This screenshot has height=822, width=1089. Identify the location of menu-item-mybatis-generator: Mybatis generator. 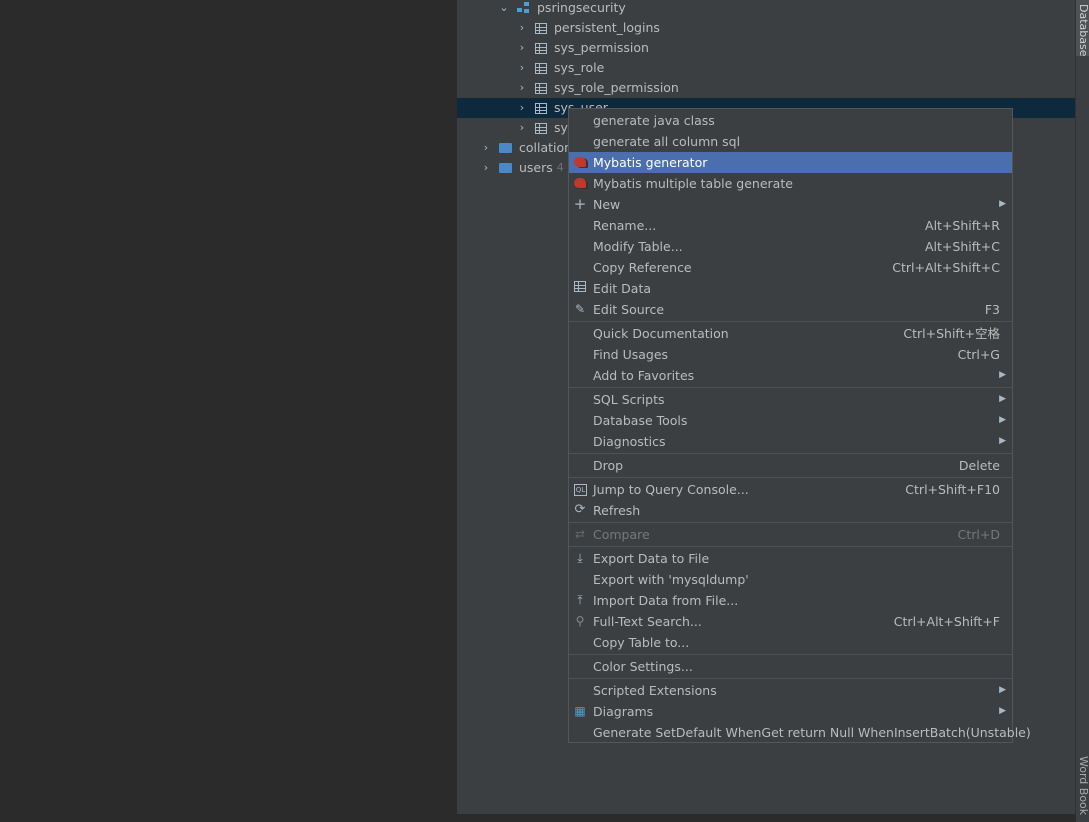
(790, 162).